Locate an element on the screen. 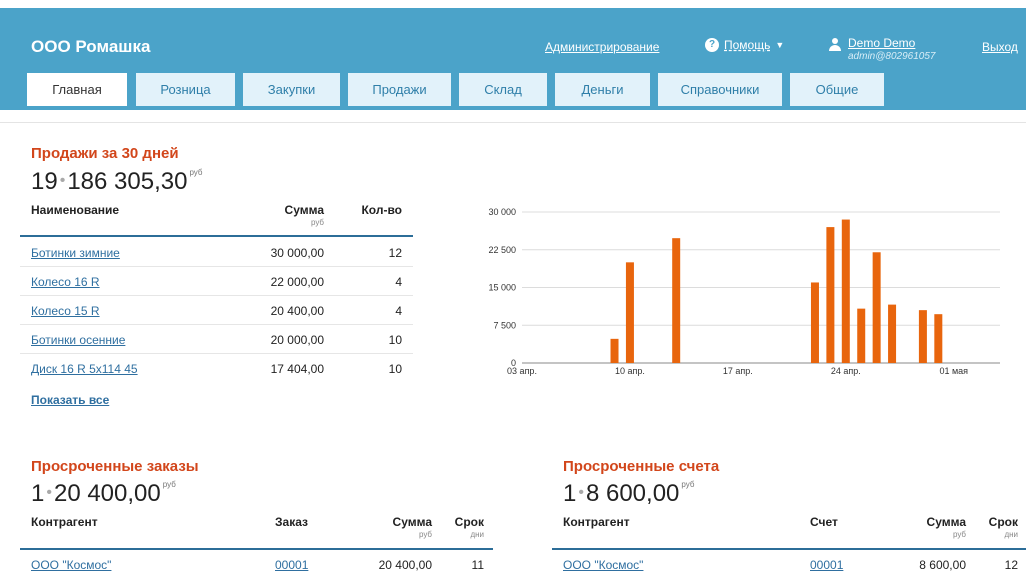  invoices-party-link: ООО "Космос" is located at coordinates (603, 565).